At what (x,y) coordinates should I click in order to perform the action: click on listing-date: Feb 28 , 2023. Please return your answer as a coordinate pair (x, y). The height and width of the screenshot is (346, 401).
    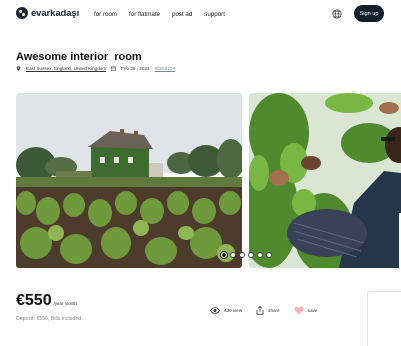
    Looking at the image, I should click on (135, 68).